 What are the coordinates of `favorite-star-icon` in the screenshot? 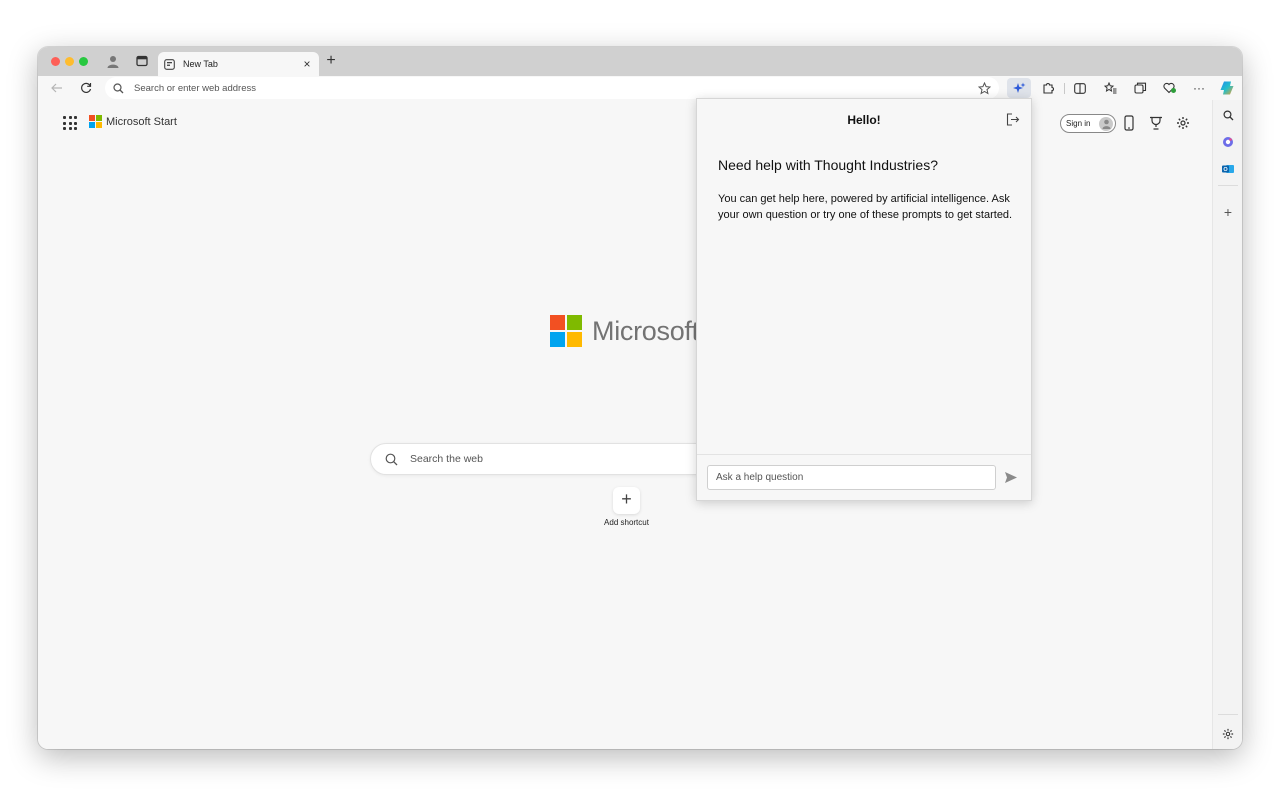 It's located at (984, 88).